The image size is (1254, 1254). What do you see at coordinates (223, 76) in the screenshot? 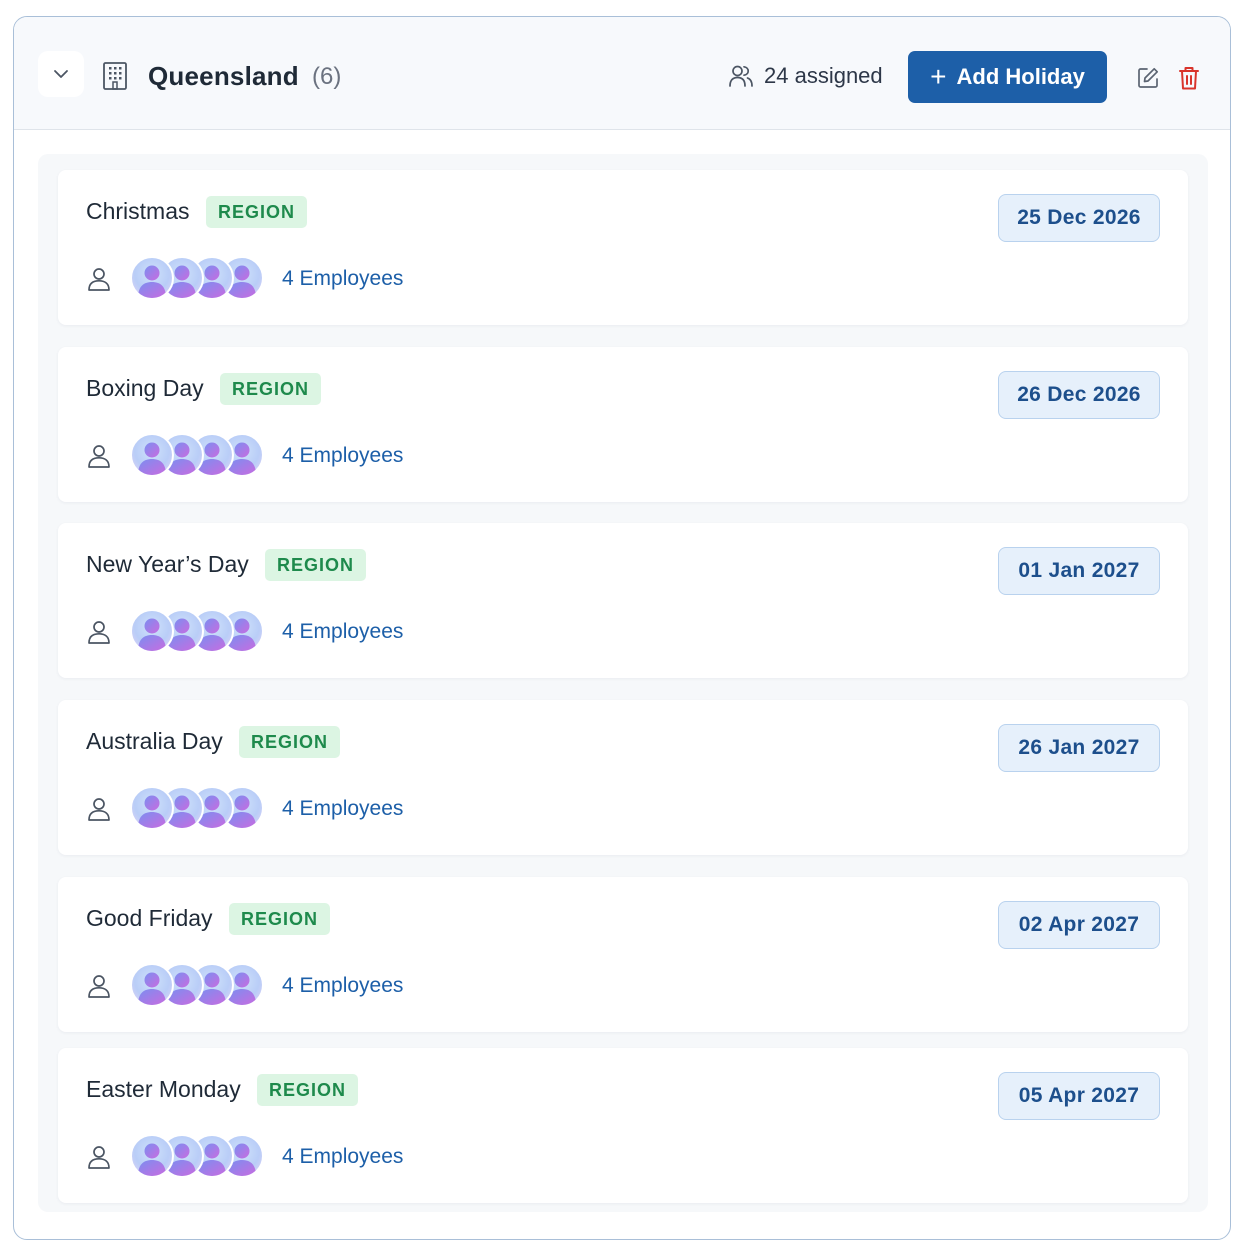
I see `region-title: Queensland` at bounding box center [223, 76].